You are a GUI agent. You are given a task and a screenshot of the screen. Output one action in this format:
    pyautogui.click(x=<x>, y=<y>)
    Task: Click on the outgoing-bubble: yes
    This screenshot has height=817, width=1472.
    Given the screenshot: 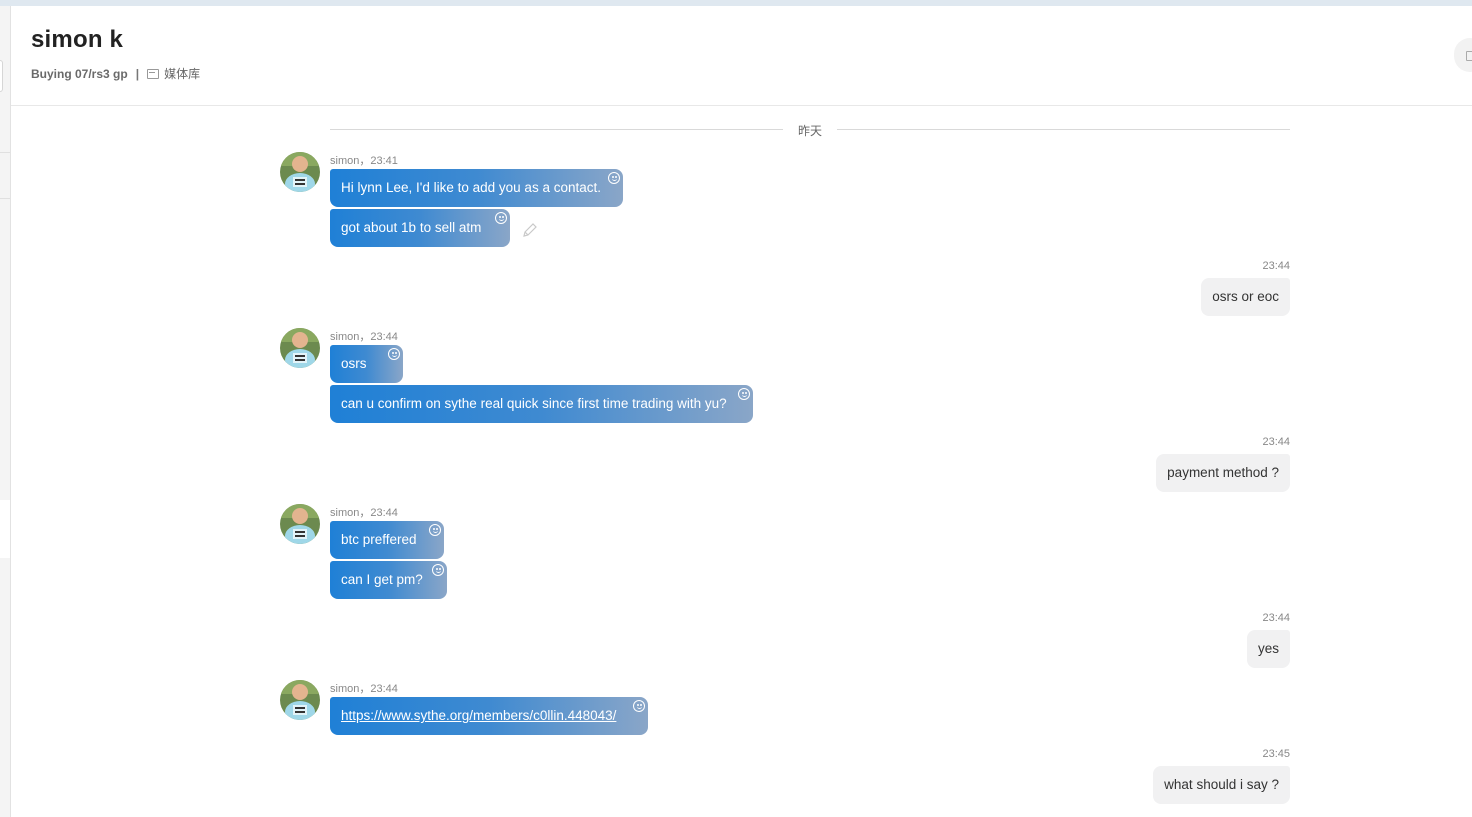 What is the action you would take?
    pyautogui.click(x=1268, y=649)
    